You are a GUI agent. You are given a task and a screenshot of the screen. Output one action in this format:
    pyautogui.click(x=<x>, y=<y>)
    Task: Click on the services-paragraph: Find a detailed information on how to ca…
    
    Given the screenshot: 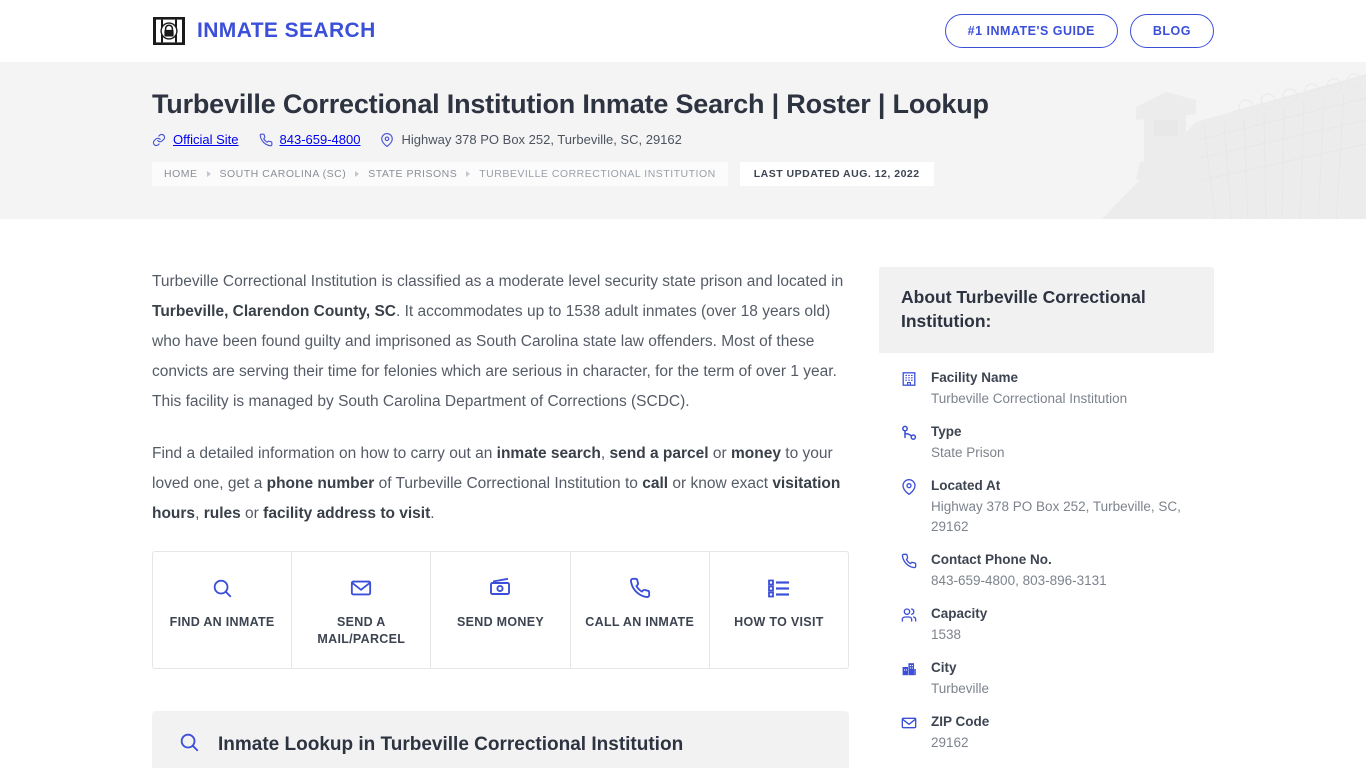 What is the action you would take?
    pyautogui.click(x=500, y=484)
    